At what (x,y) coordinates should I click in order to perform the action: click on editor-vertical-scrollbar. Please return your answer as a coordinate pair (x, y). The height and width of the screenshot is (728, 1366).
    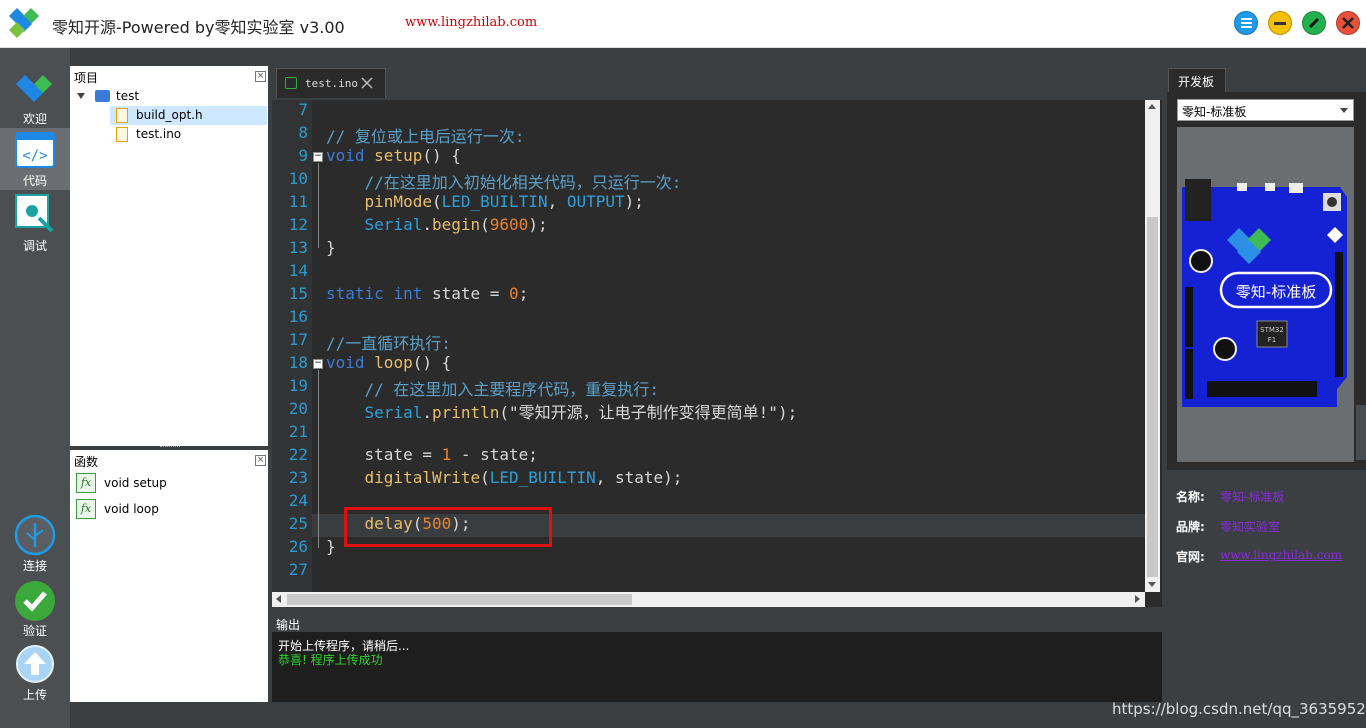
    Looking at the image, I should click on (1152, 346).